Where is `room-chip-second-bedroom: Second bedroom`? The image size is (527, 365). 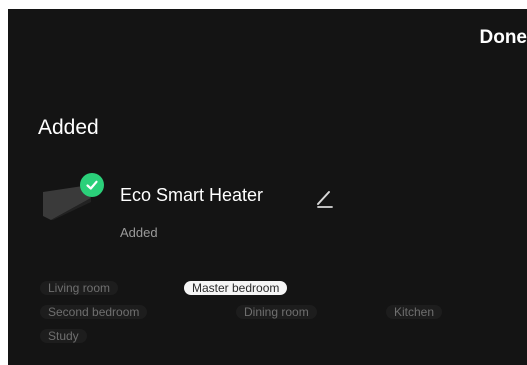 room-chip-second-bedroom: Second bedroom is located at coordinates (94, 312).